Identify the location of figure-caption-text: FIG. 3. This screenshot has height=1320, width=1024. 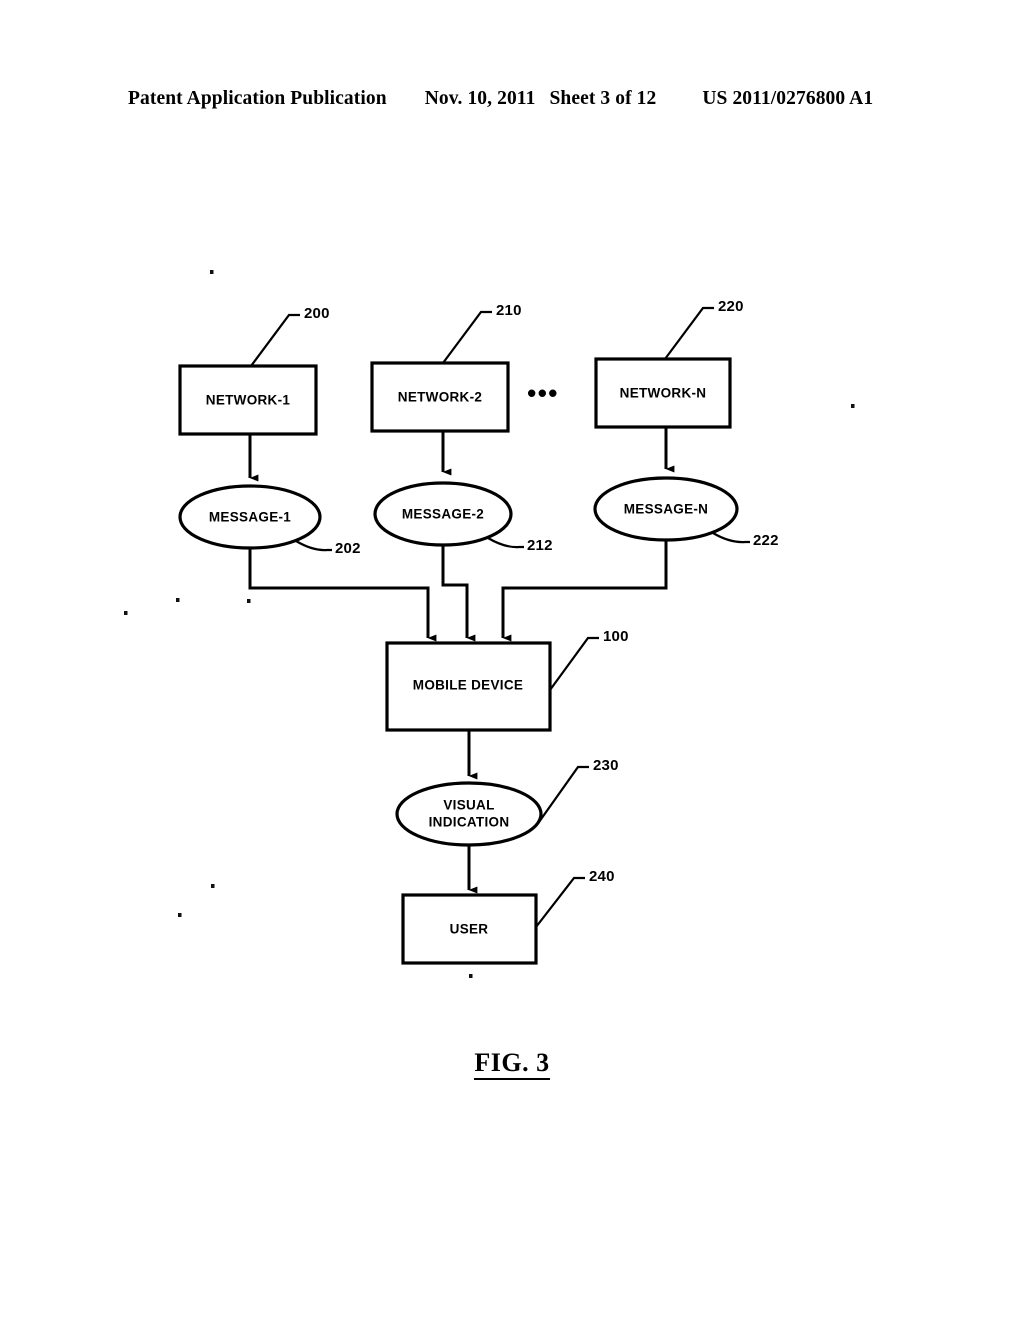
(512, 1064).